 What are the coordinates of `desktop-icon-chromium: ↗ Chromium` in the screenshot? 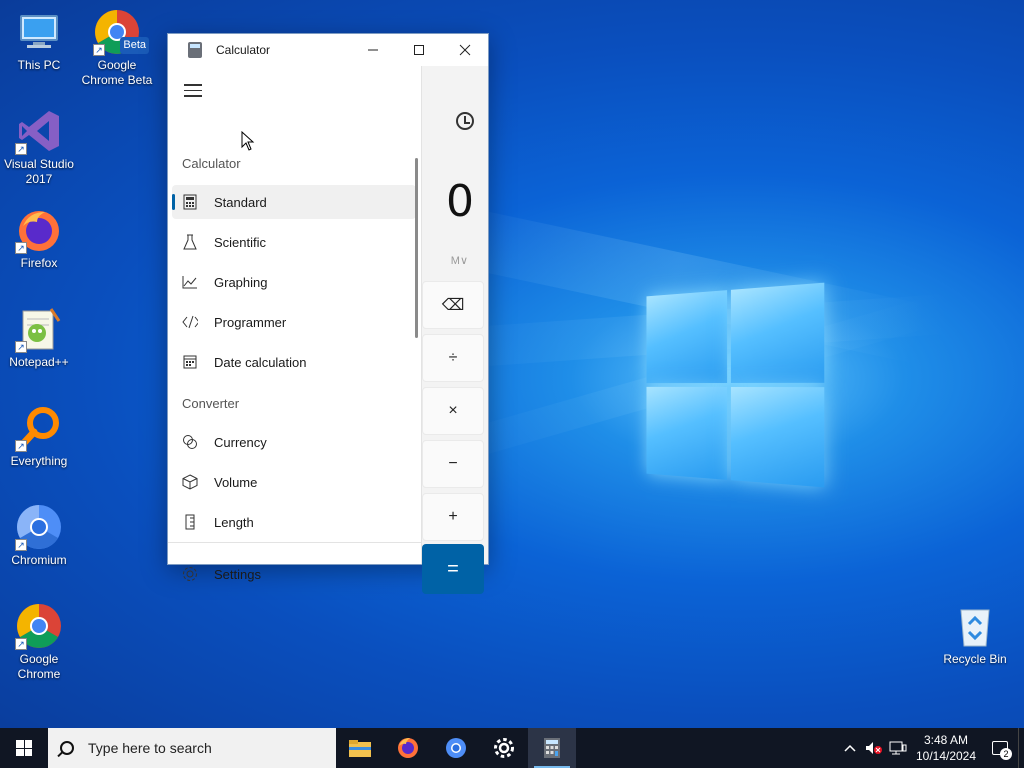 It's located at (39, 535).